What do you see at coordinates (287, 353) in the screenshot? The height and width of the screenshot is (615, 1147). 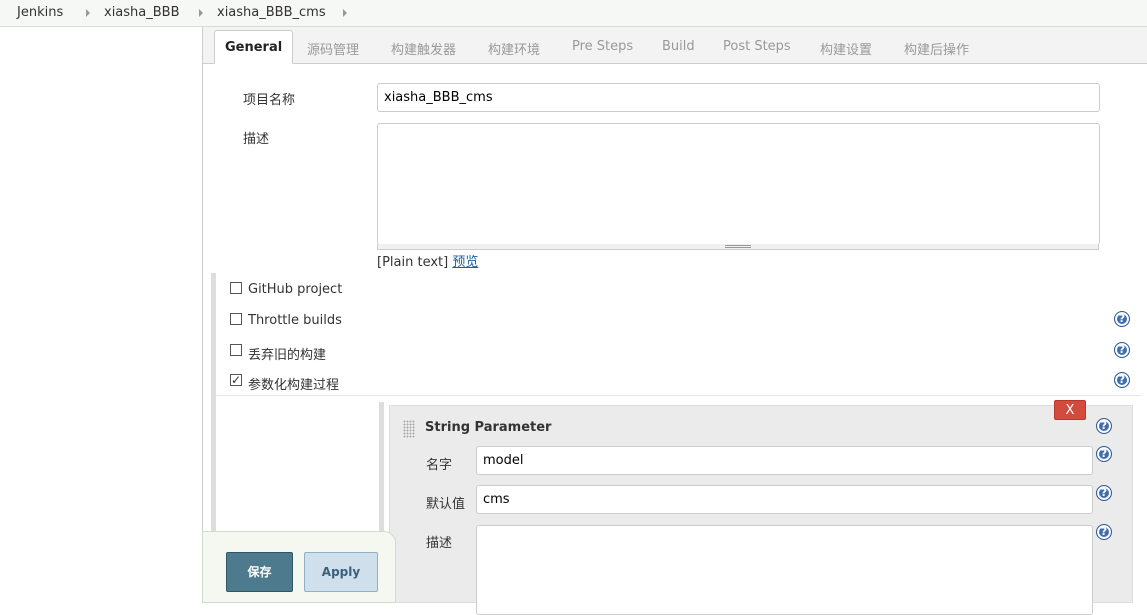 I see `discard-old-builds-label: 丢弃旧的构建` at bounding box center [287, 353].